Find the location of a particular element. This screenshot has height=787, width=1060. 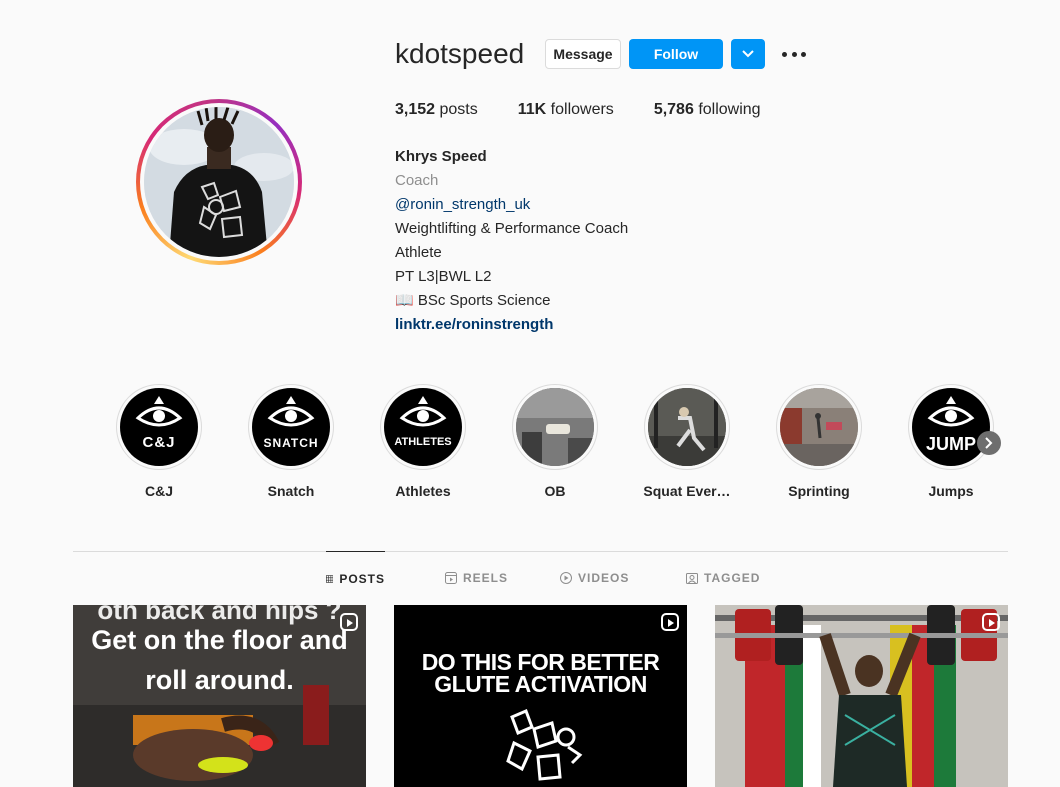

highlight-cover: JUMP is located at coordinates (951, 427).